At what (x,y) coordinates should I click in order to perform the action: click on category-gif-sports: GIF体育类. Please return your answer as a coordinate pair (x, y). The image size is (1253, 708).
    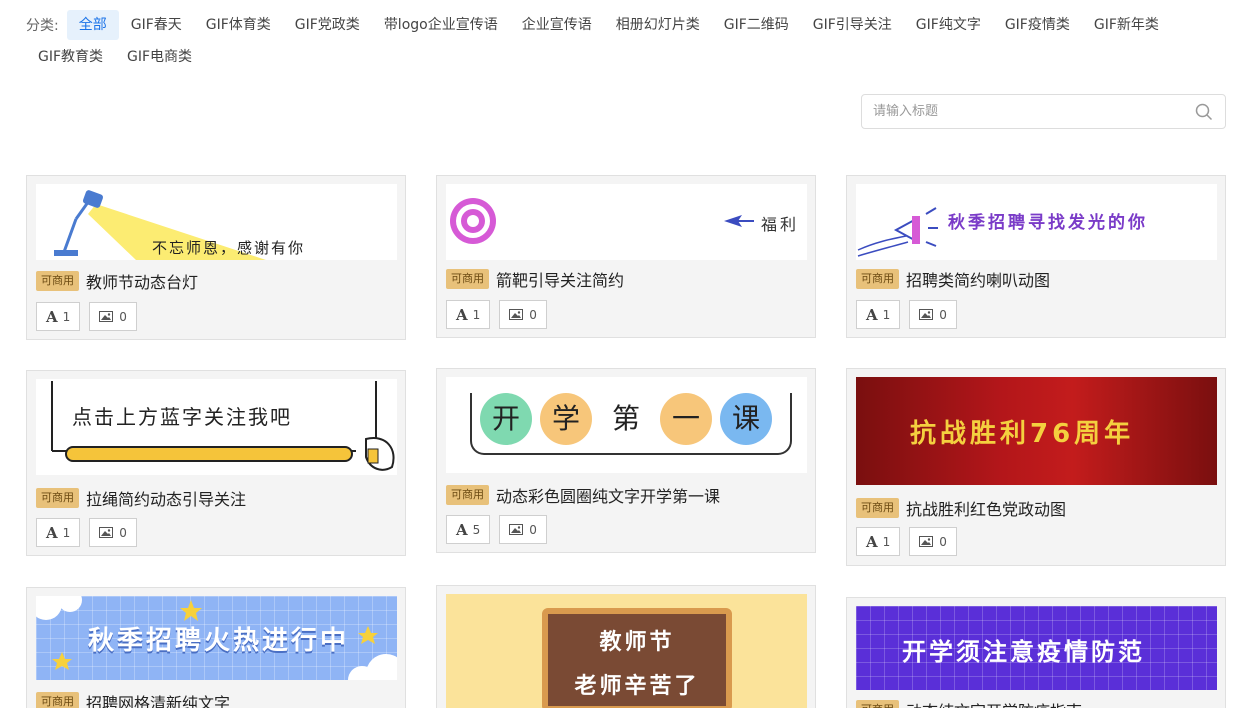
    Looking at the image, I should click on (238, 25).